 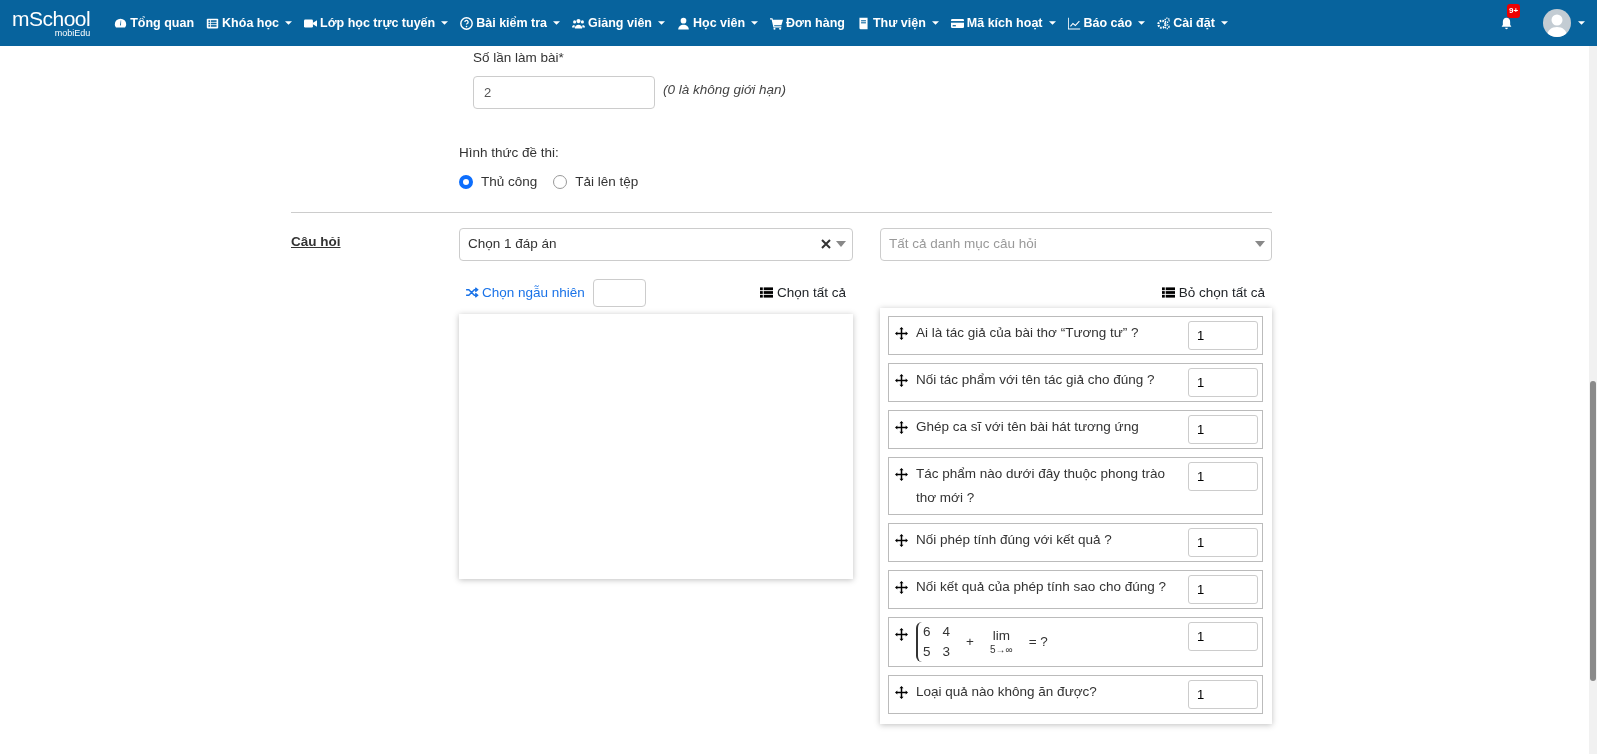 I want to click on nav-dropdown: Giảng viên, so click(x=618, y=23).